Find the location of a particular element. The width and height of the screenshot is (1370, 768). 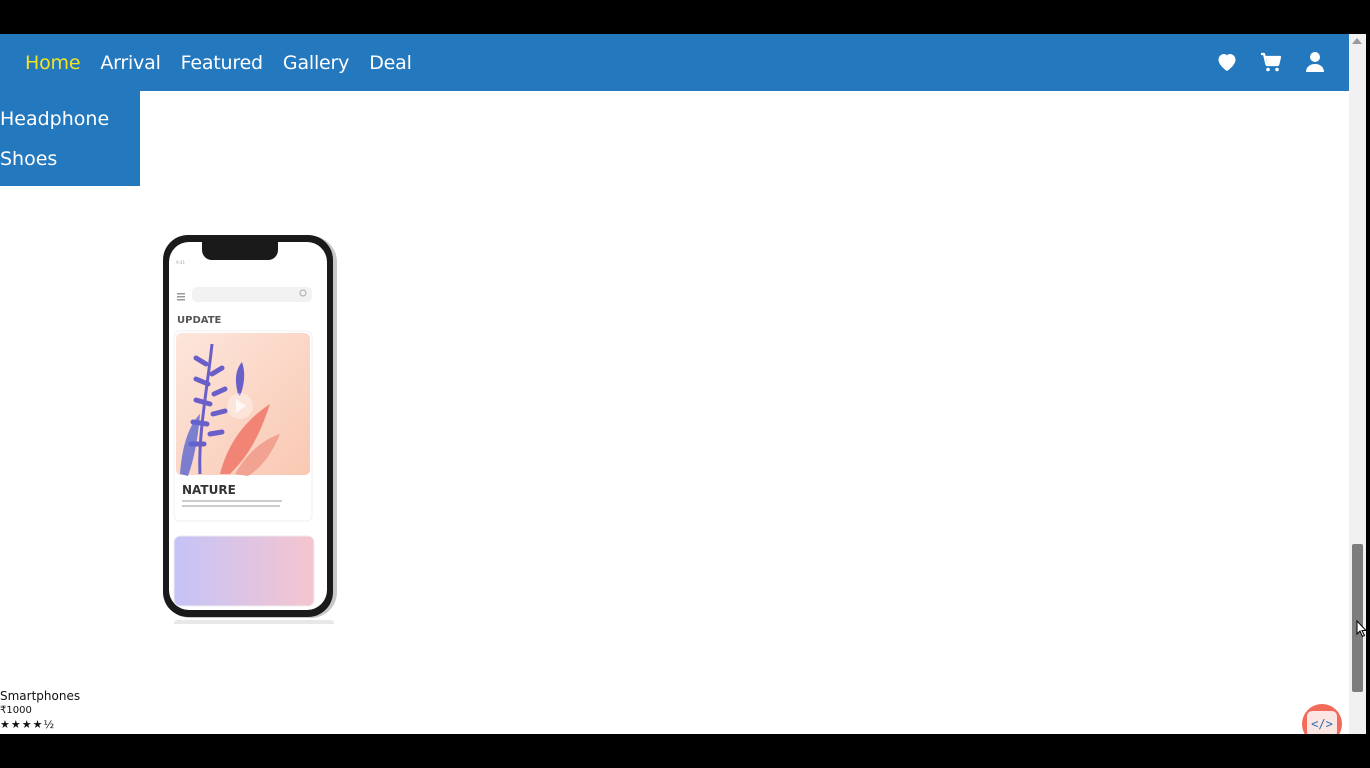

scroll-up-arrow-icon is located at coordinates (1357, 41).